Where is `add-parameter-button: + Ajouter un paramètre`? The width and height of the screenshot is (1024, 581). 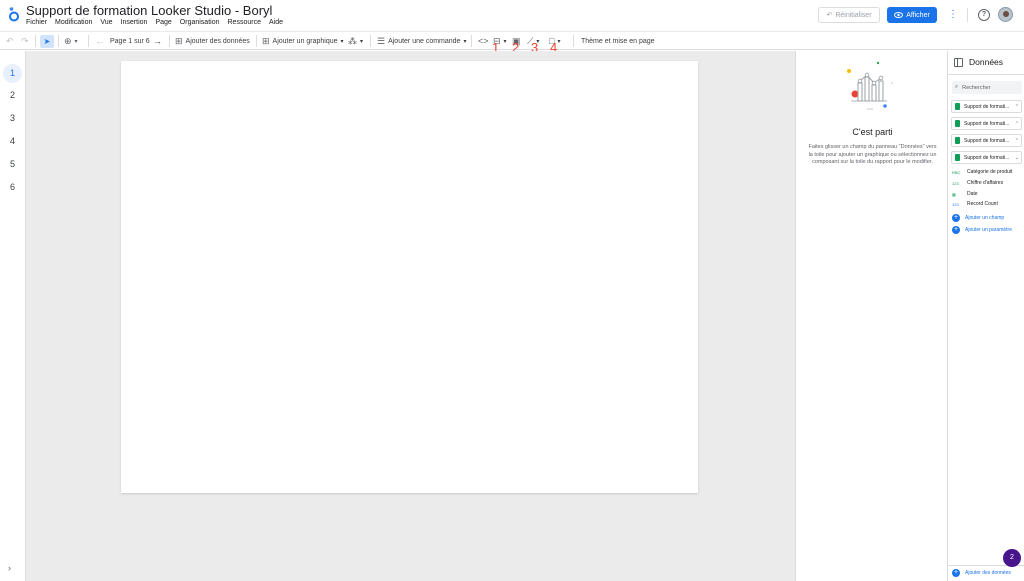 add-parameter-button: + Ajouter un paramètre is located at coordinates (982, 230).